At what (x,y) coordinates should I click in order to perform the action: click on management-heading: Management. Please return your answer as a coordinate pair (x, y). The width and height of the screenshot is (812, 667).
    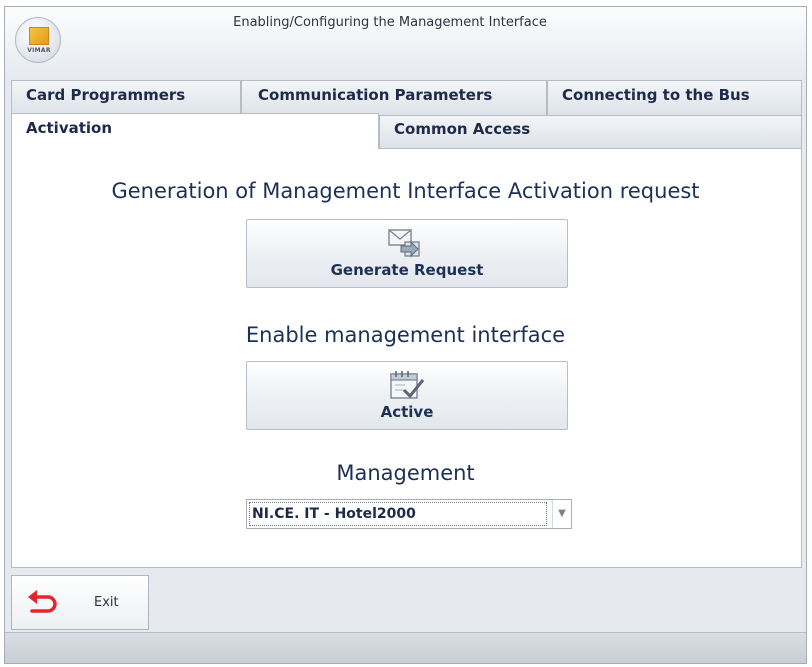
    Looking at the image, I should click on (405, 473).